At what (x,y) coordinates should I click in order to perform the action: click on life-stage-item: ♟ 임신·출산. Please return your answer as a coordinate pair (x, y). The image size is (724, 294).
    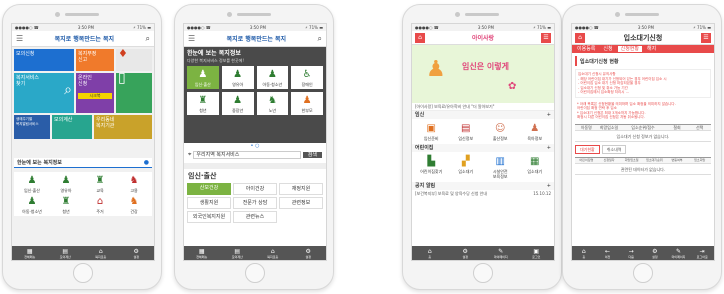
    Looking at the image, I should click on (203, 77).